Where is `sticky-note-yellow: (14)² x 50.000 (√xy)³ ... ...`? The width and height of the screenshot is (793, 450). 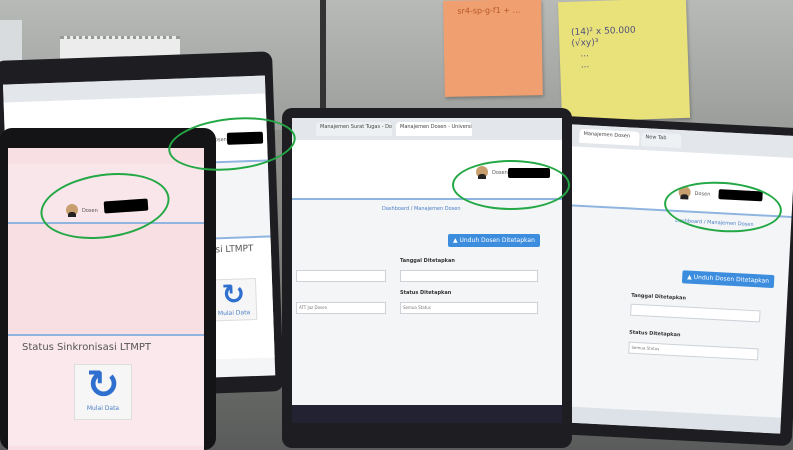
sticky-note-yellow: (14)² x 50.000 (√xy)³ ... ... is located at coordinates (624, 61).